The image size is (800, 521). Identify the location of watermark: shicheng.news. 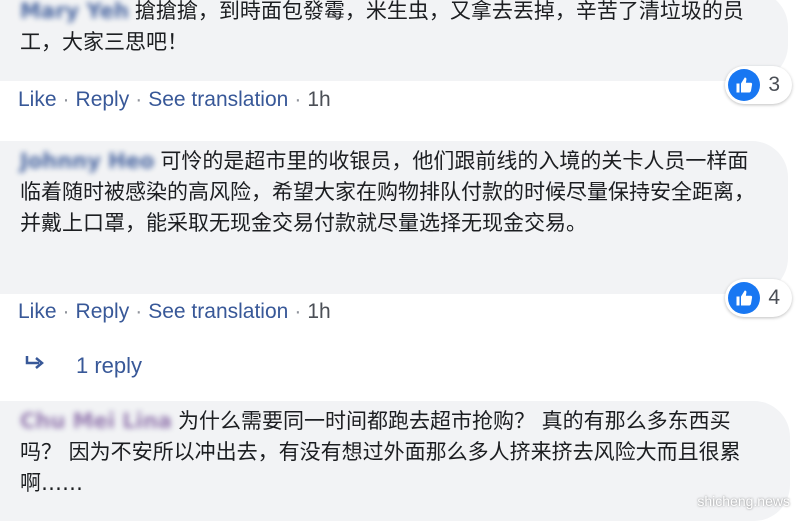
(743, 501).